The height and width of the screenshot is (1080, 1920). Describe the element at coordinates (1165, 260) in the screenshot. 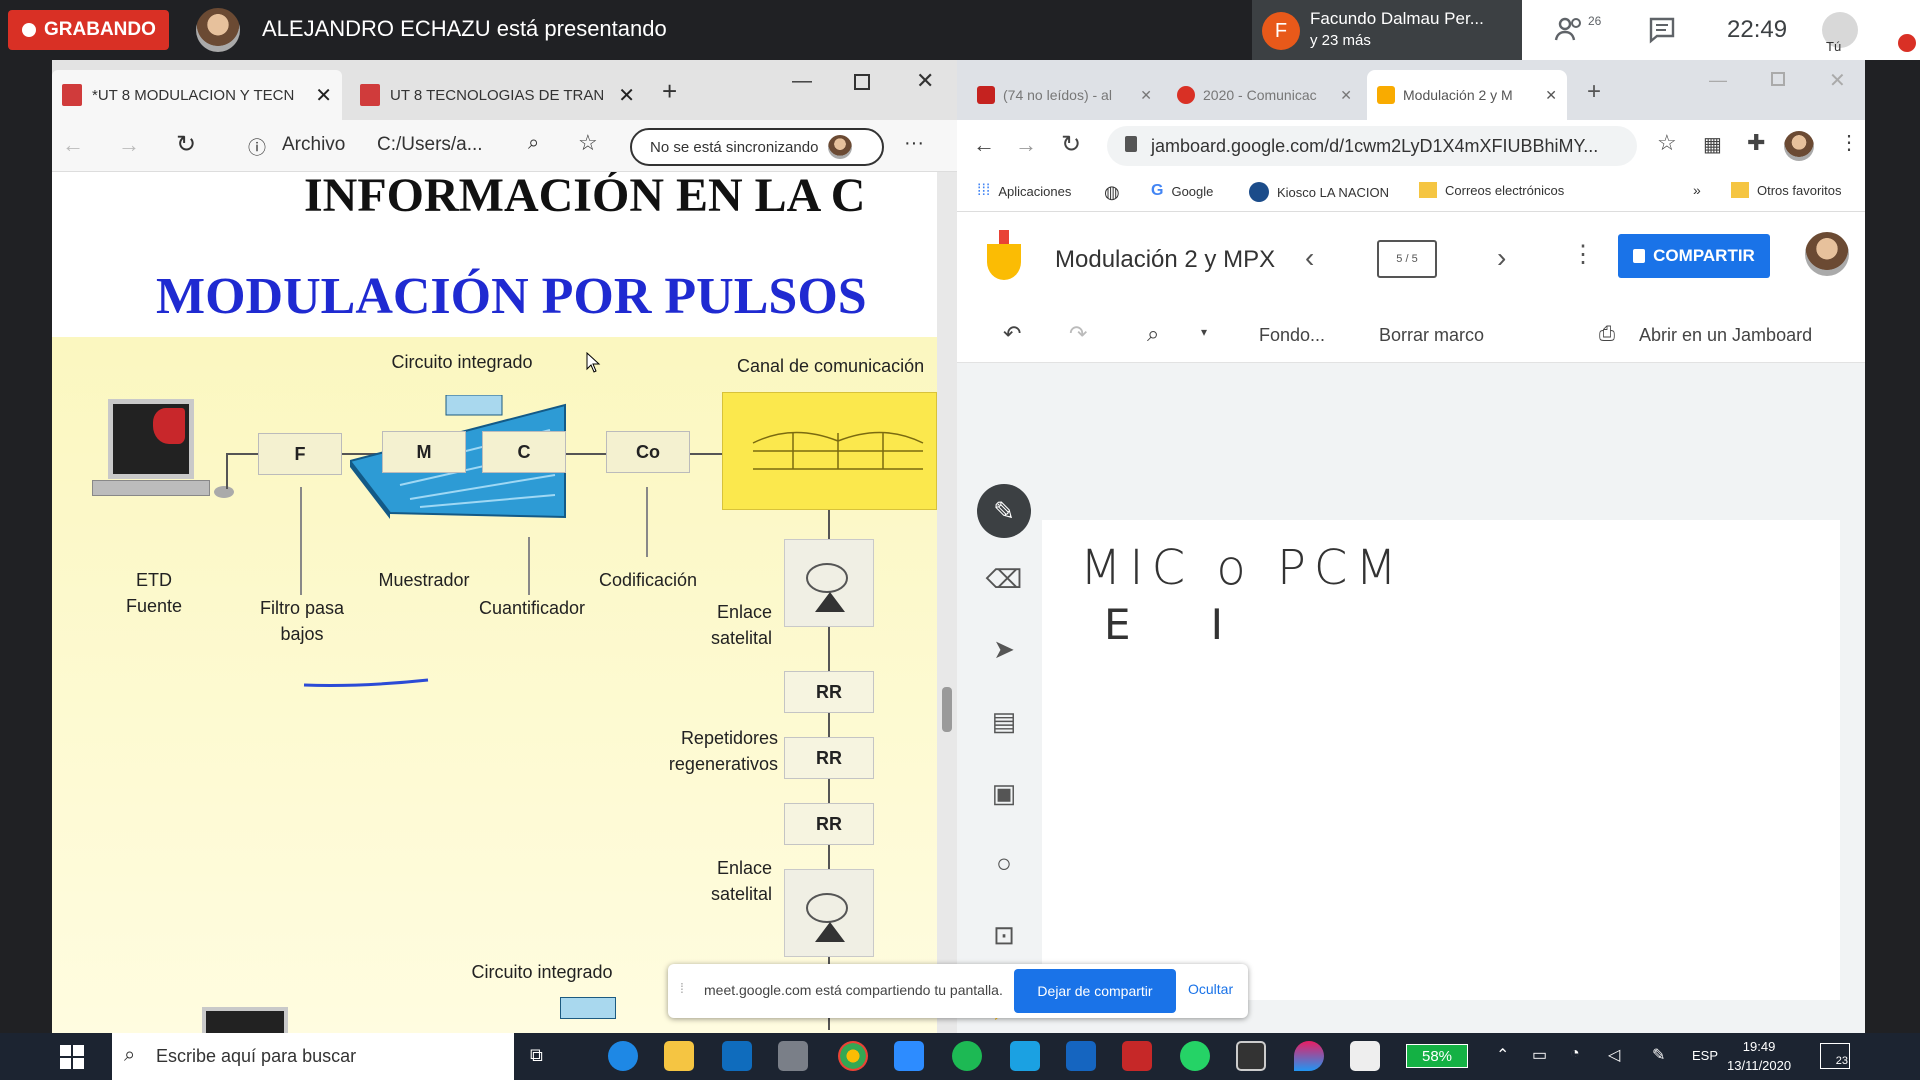

I see `jam-title: Modulación 2 y MPX` at that location.